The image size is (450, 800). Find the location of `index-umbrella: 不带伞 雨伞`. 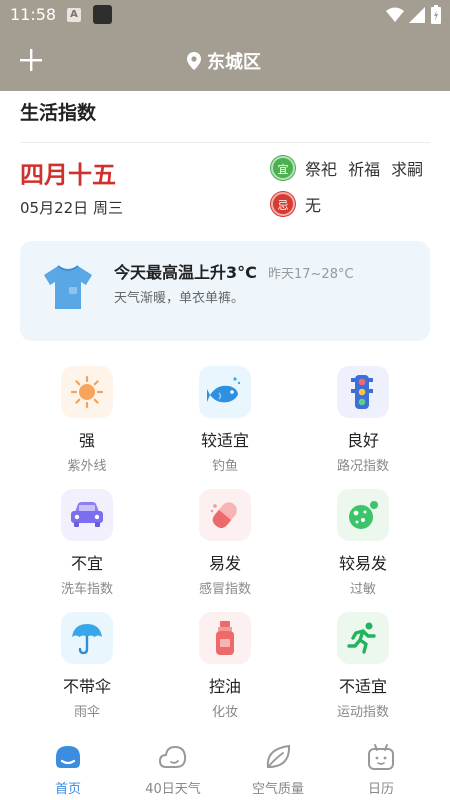

index-umbrella: 不带伞 雨伞 is located at coordinates (87, 663).